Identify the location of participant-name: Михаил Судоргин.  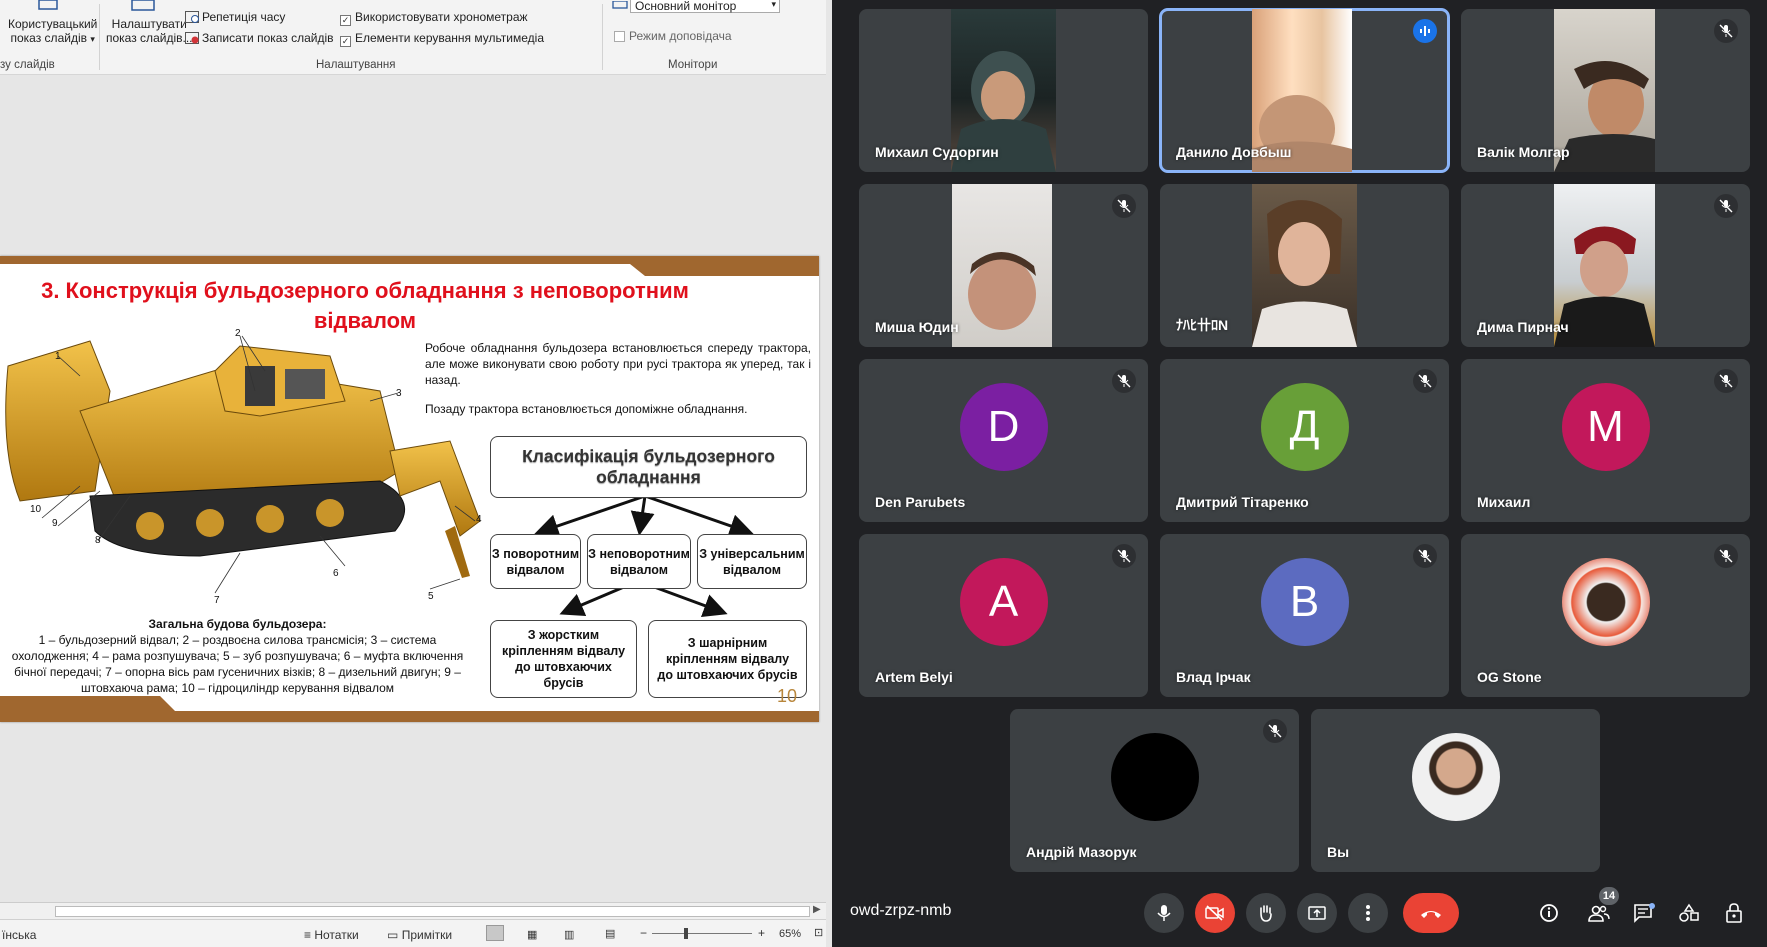
(937, 152).